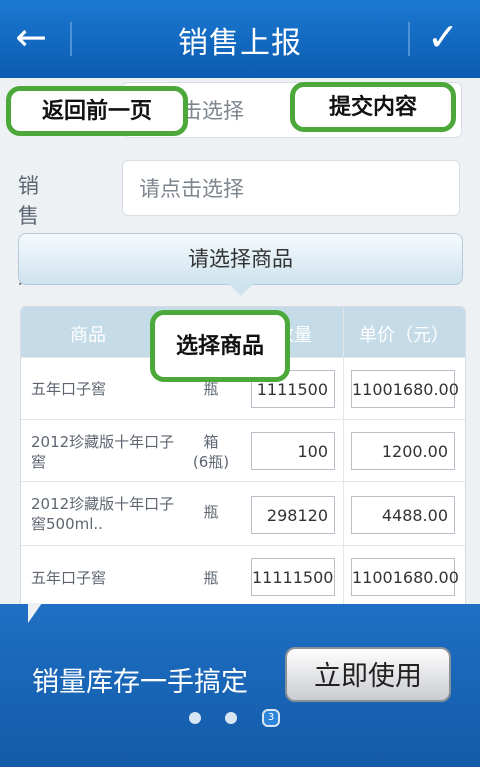  I want to click on page-dot-3-active: 3, so click(271, 718).